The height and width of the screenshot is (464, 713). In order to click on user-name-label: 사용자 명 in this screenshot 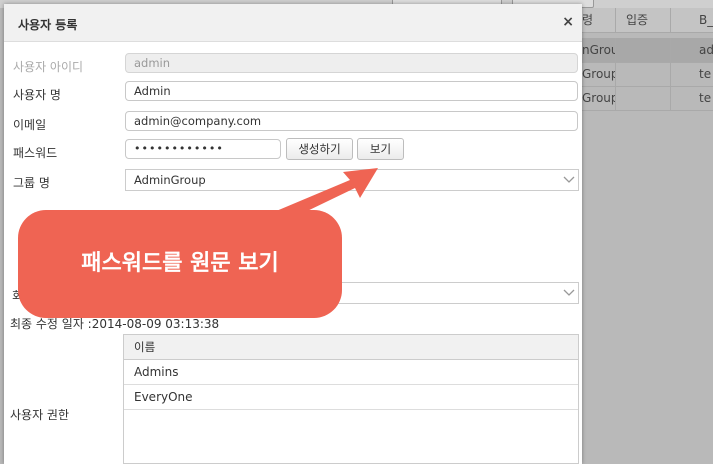, I will do `click(37, 95)`.